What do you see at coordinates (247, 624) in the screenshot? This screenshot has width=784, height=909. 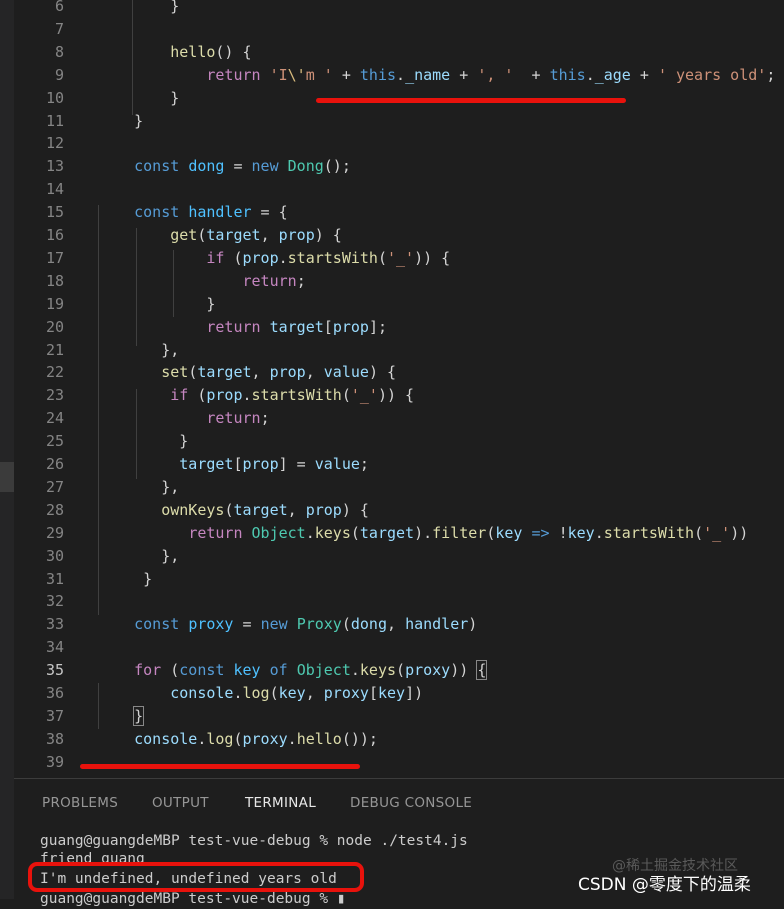 I see `code-token: =` at bounding box center [247, 624].